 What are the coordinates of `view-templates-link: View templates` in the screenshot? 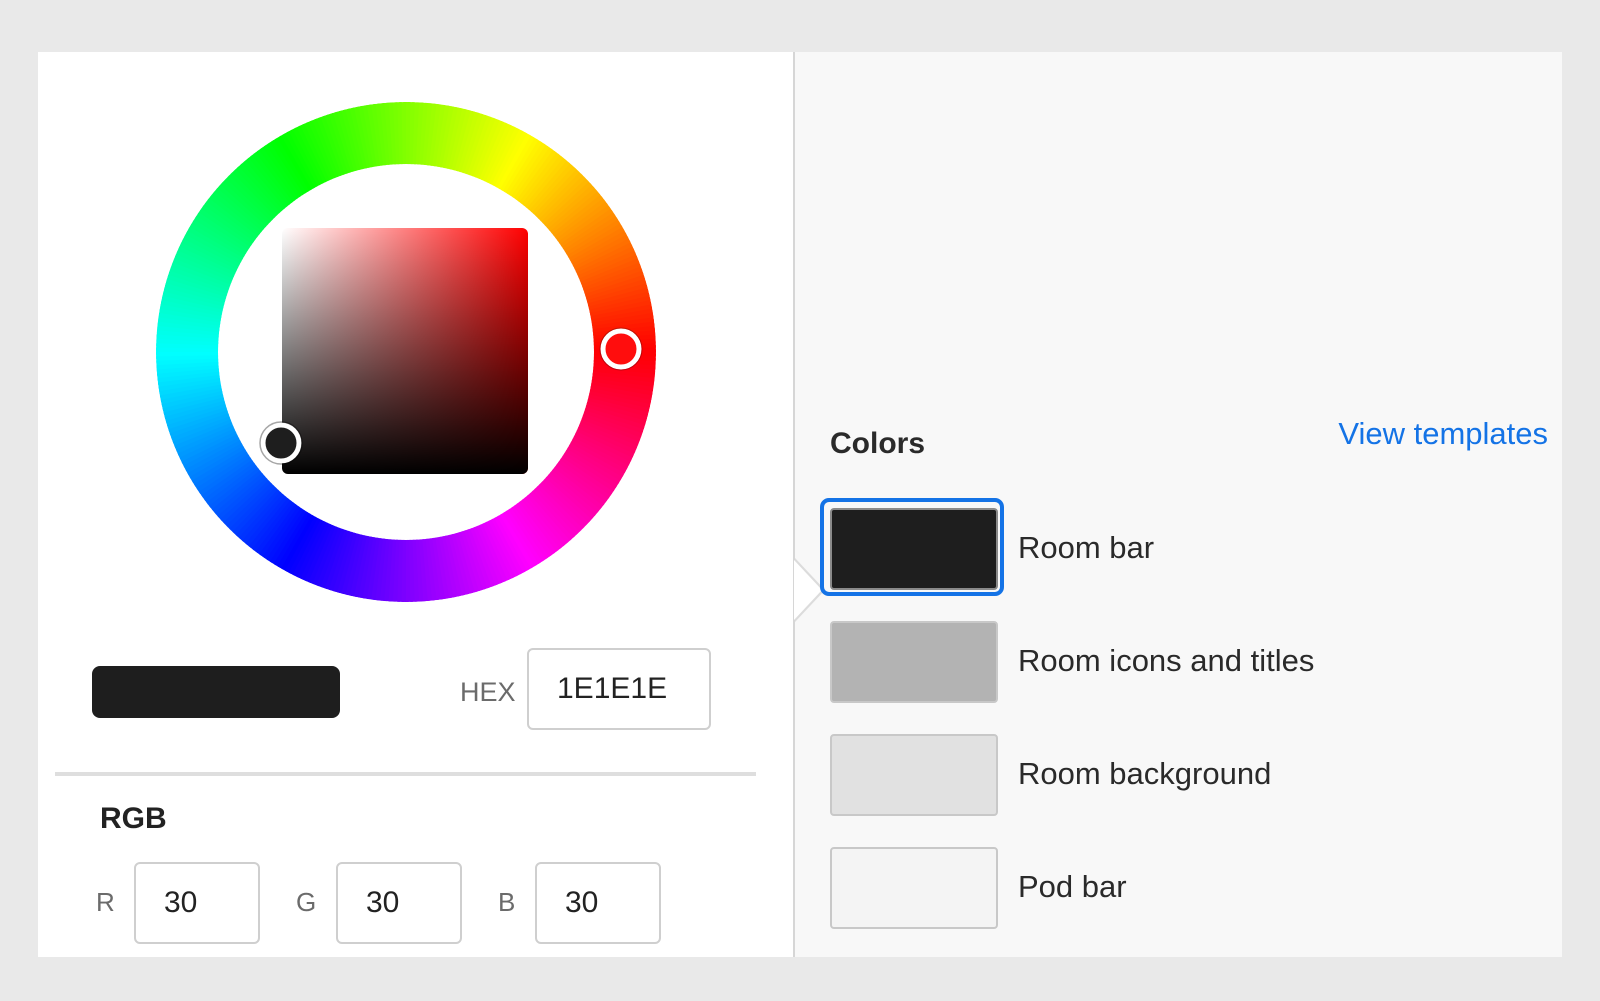 It's located at (1403, 434).